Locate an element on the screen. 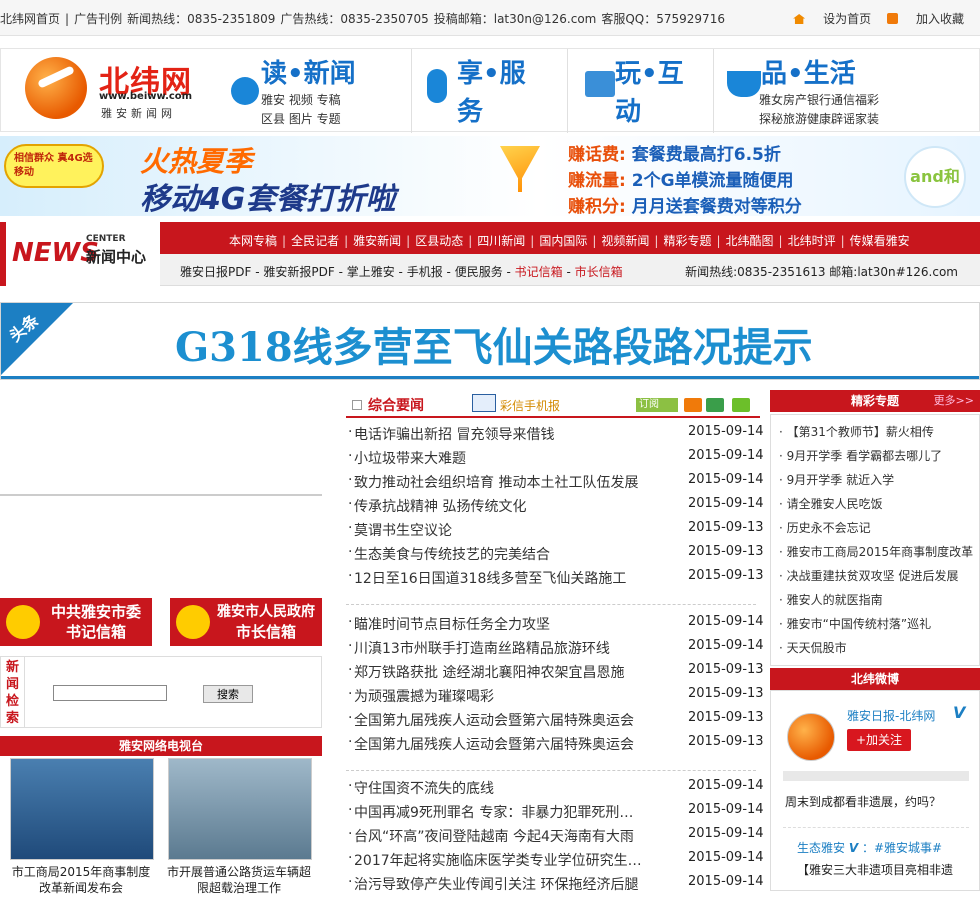  headline-banner: 头条 G318线多营至飞仙关路段路况提示 is located at coordinates (490, 341).